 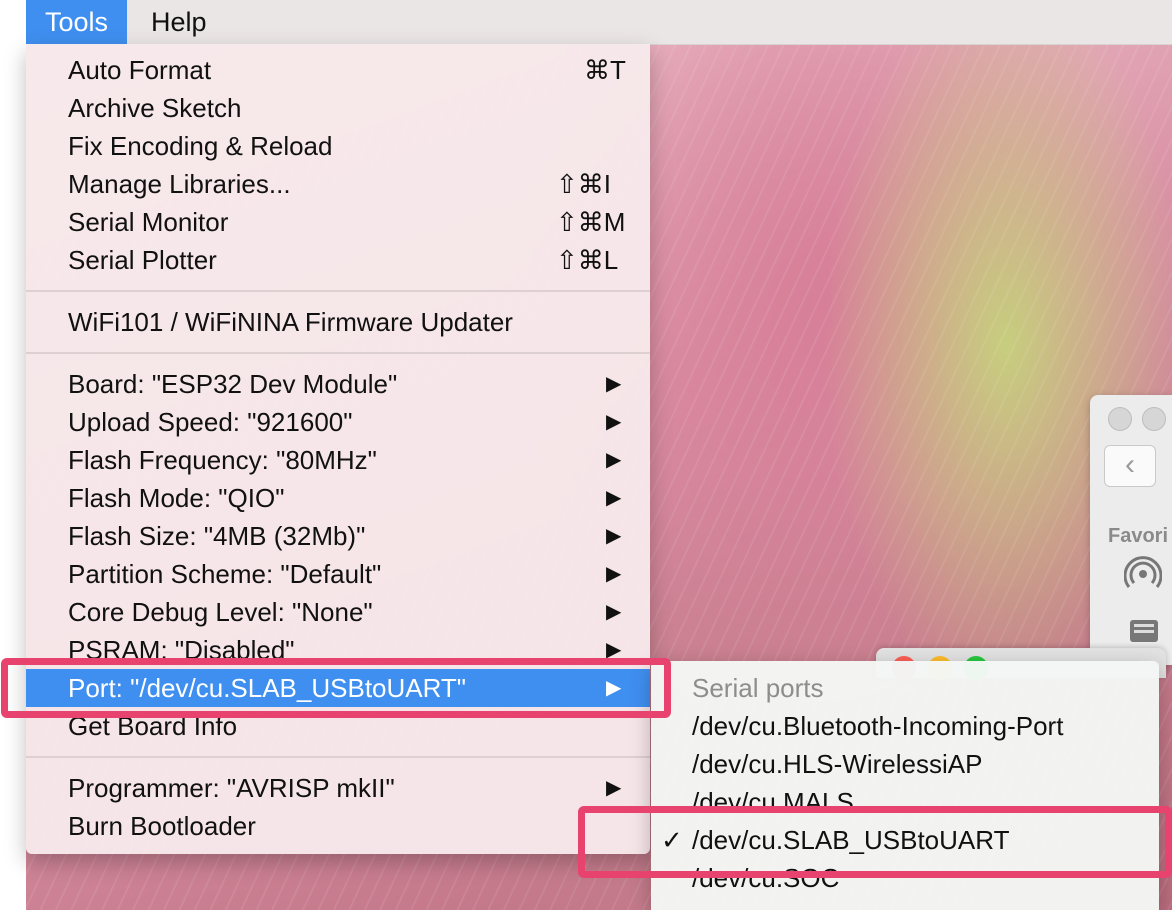 What do you see at coordinates (142, 260) in the screenshot?
I see `menu-item-label: Serial Plotter` at bounding box center [142, 260].